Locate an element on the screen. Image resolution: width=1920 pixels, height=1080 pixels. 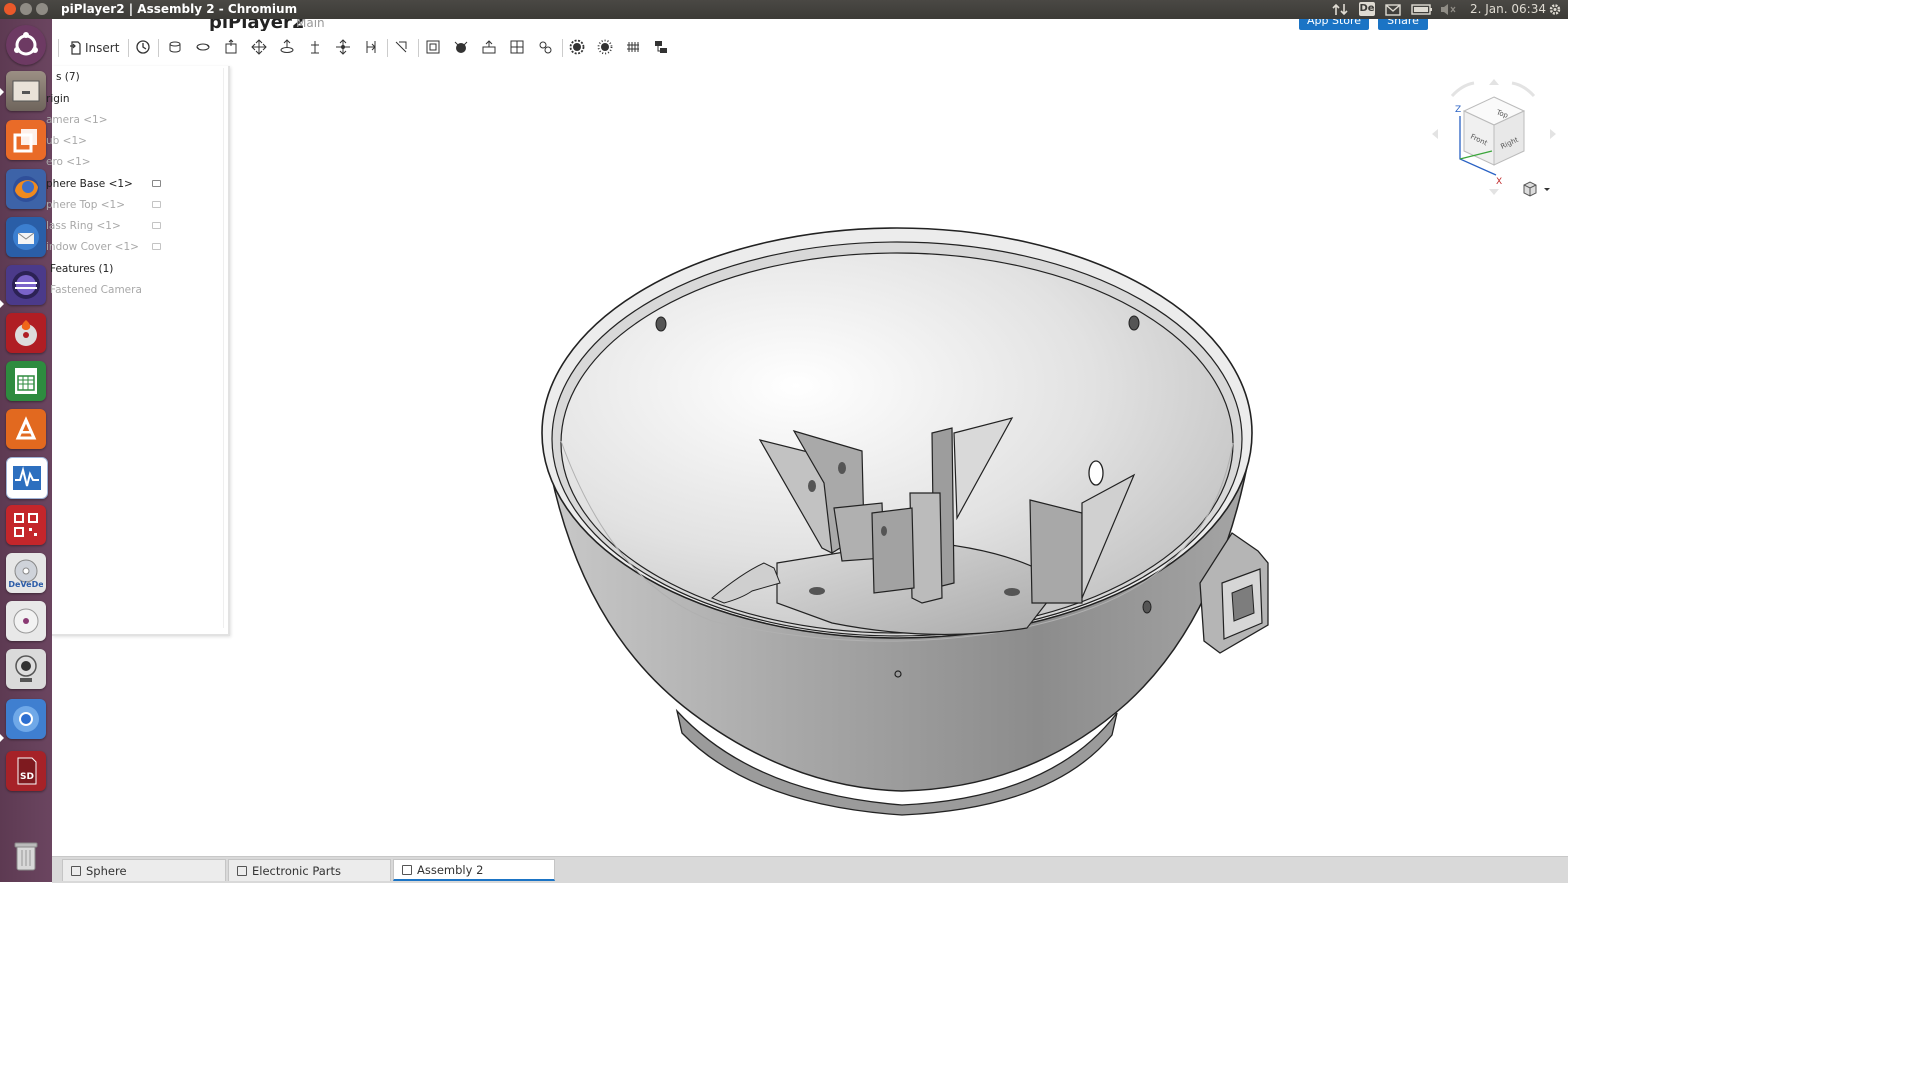
firefox-icon is located at coordinates (26, 189).